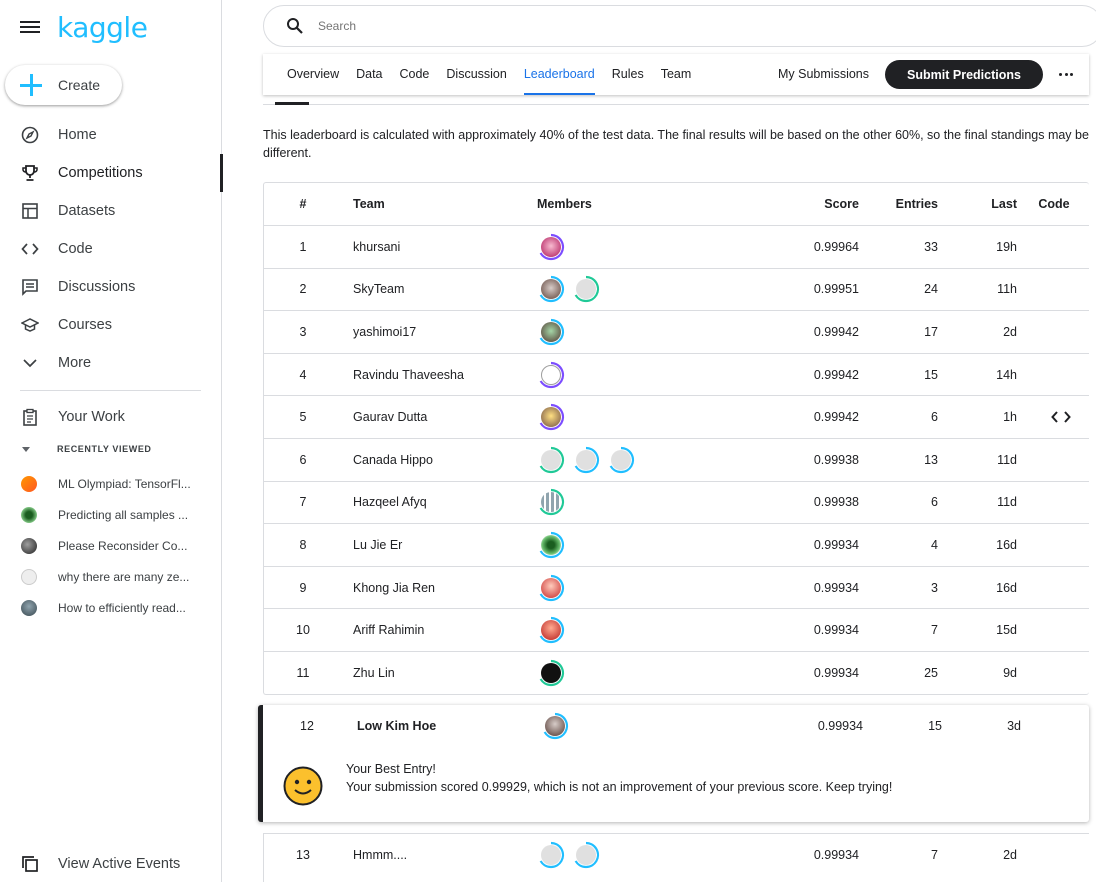  I want to click on sidebar-item-discussions: Discussions, so click(111, 287).